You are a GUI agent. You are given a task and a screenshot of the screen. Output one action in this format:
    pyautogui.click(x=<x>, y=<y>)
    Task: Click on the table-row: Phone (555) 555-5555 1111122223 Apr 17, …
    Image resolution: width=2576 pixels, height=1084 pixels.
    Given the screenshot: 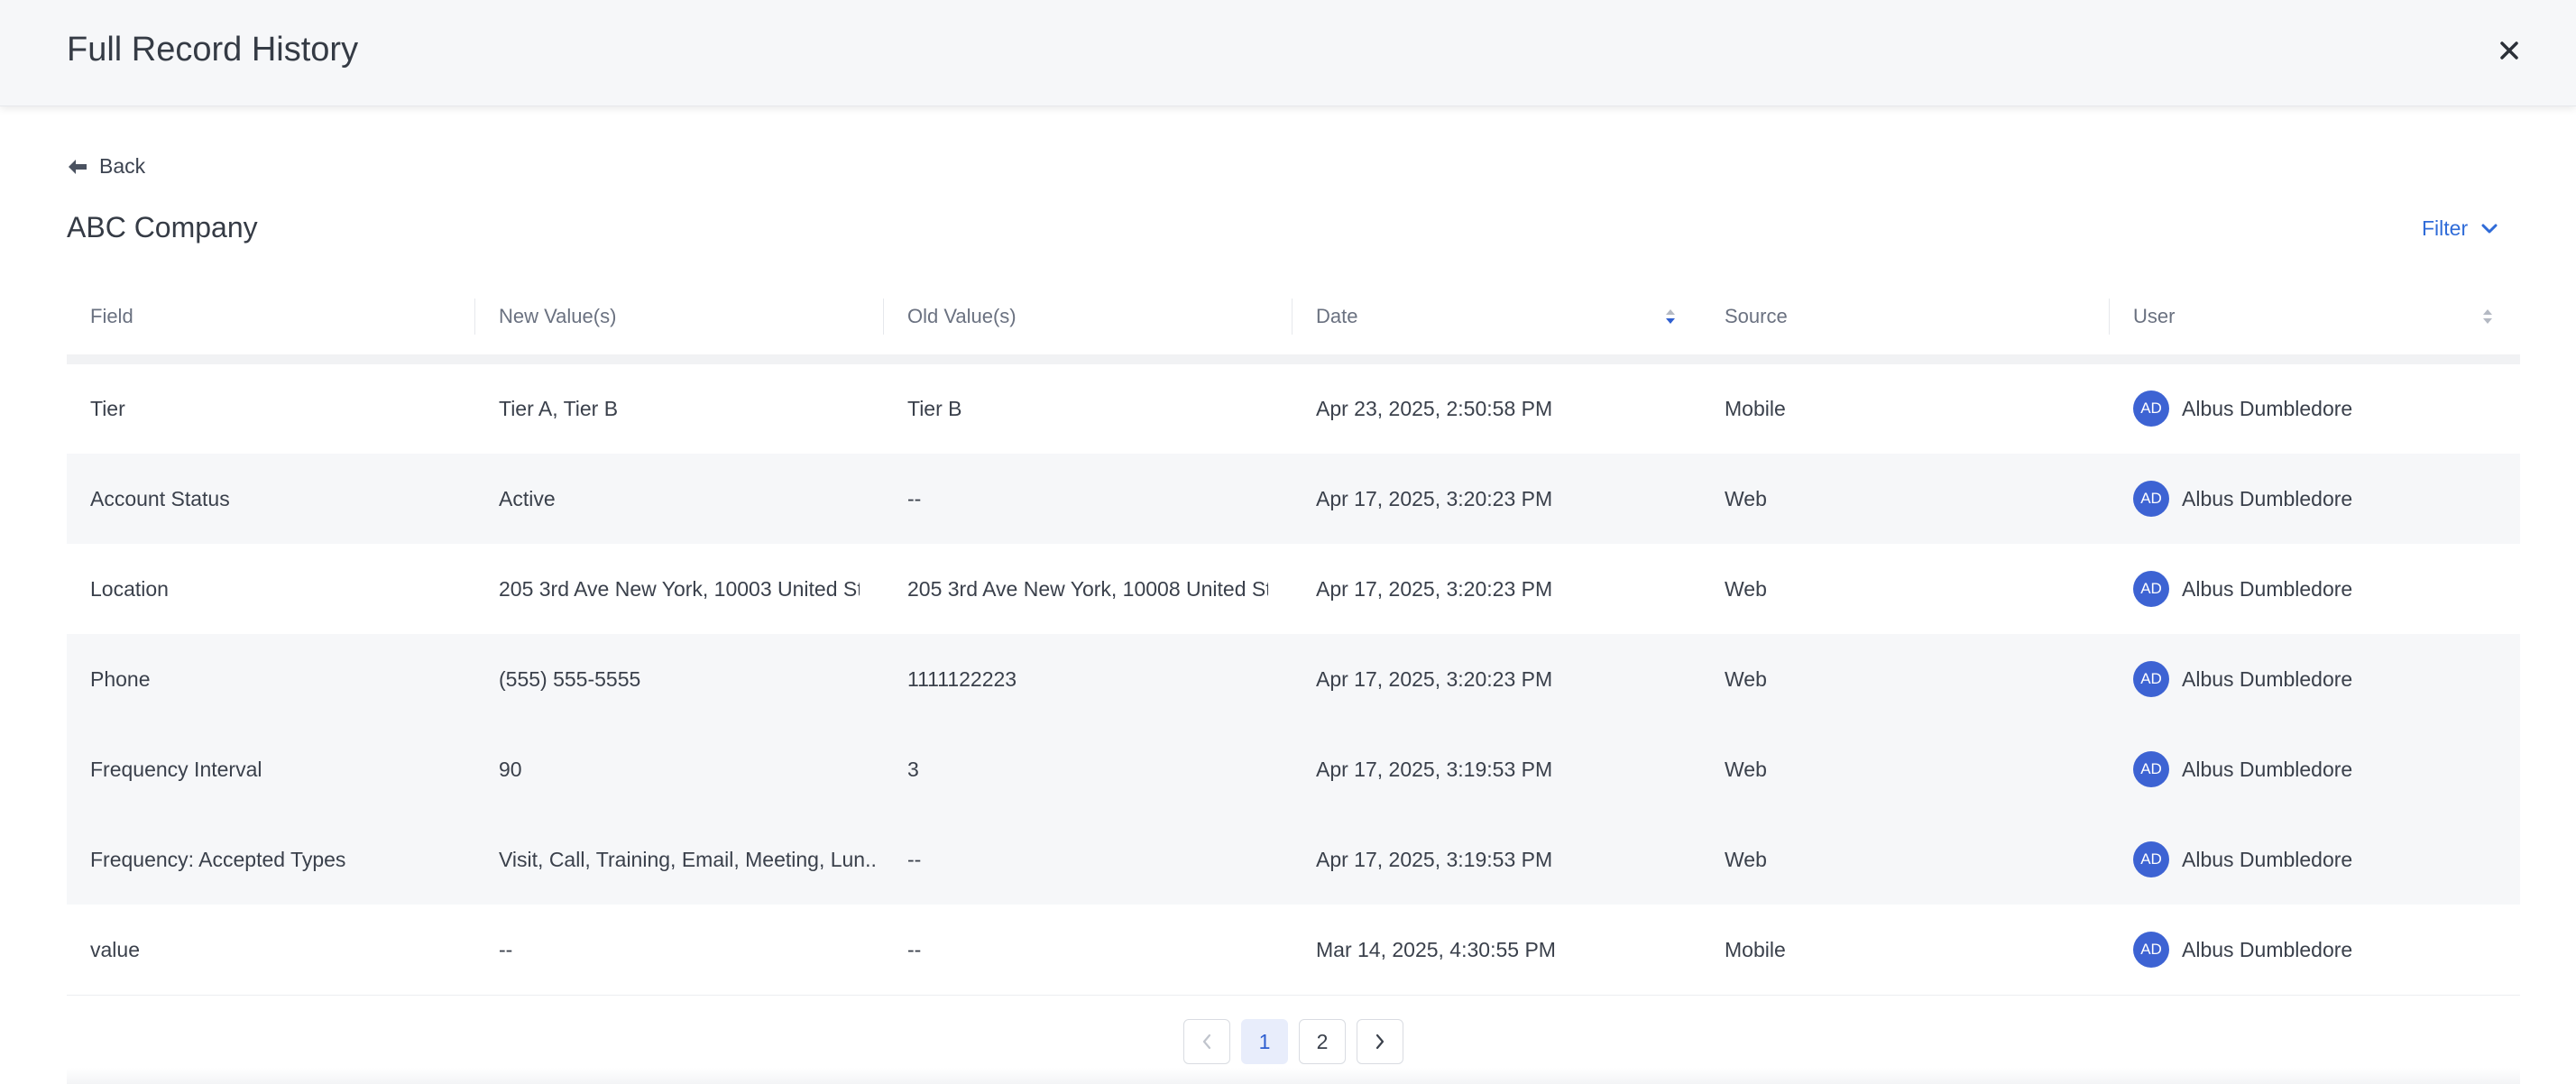 What is the action you would take?
    pyautogui.click(x=1293, y=679)
    